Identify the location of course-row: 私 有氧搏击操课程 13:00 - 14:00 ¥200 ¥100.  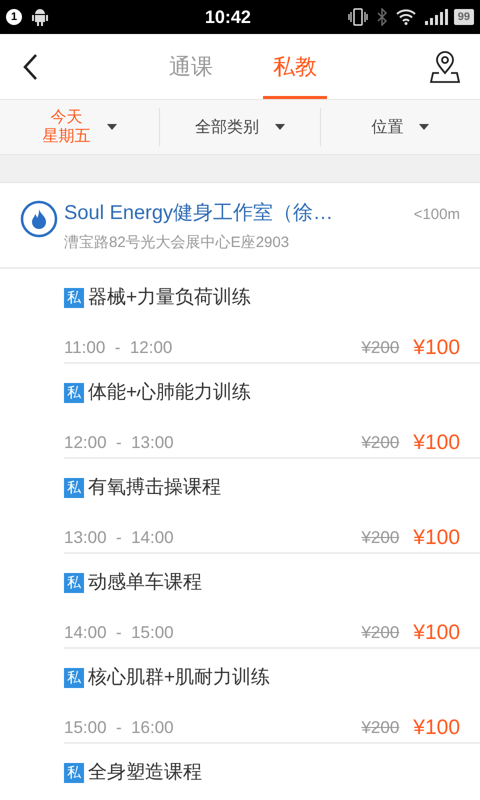
(272, 506).